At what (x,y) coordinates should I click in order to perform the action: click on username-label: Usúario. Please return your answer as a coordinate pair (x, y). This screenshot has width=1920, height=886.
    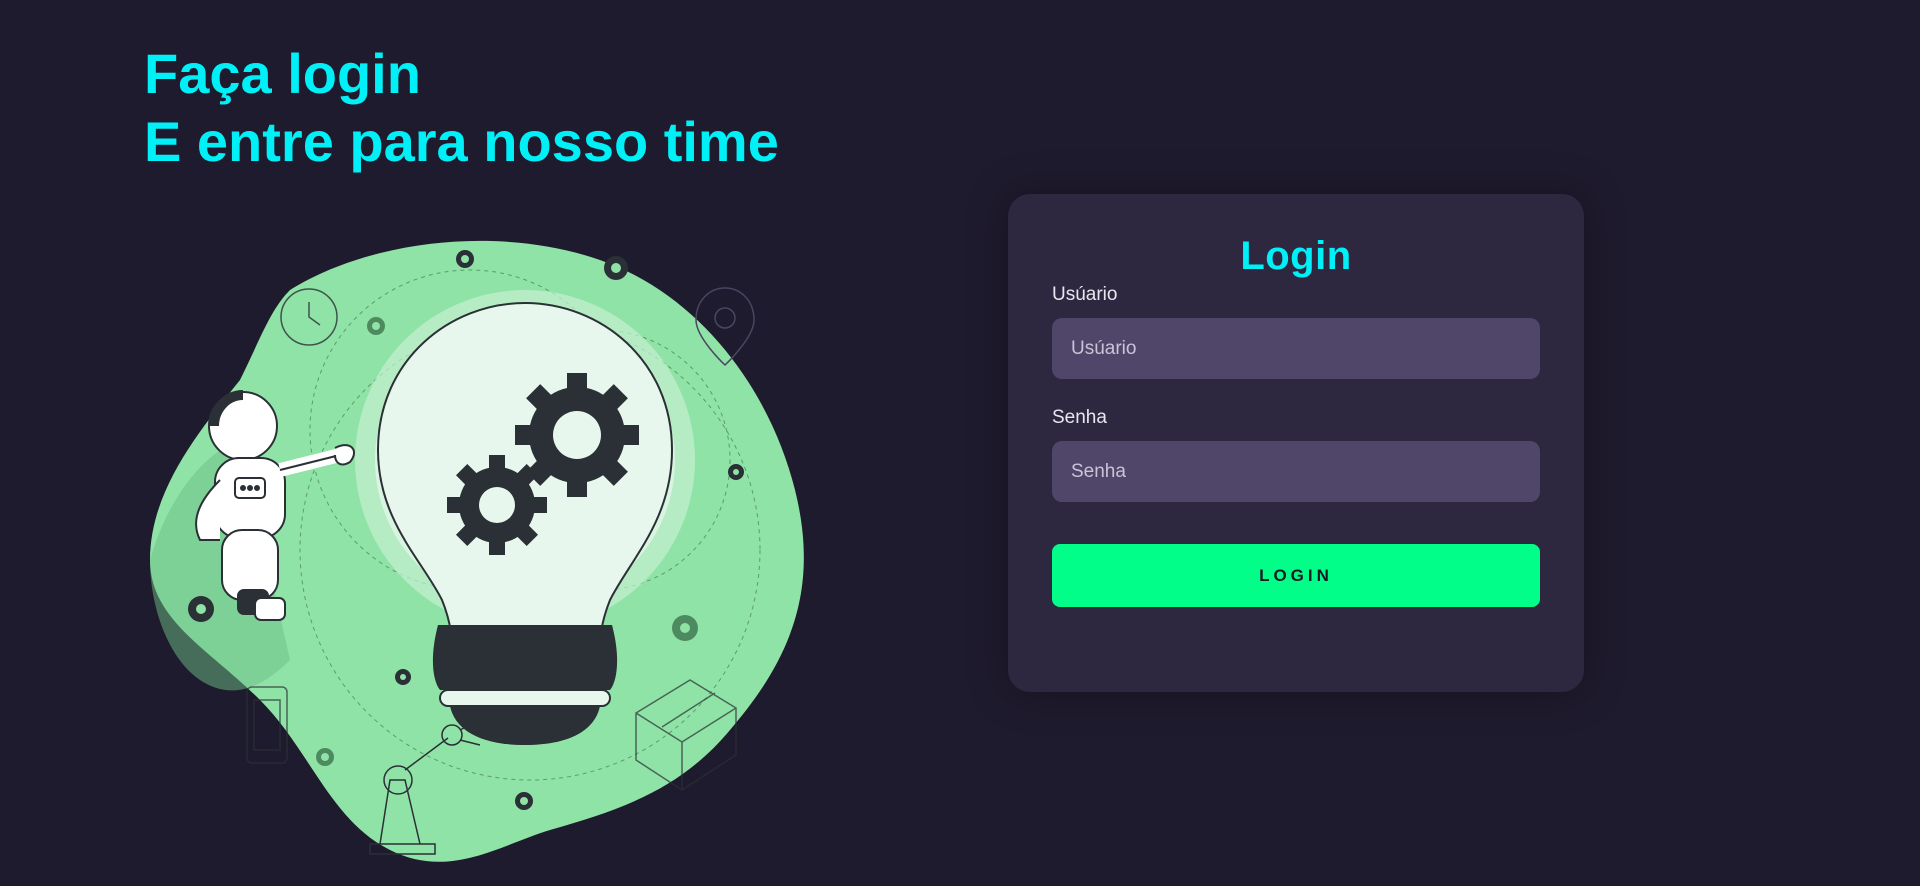
    Looking at the image, I should click on (1085, 294).